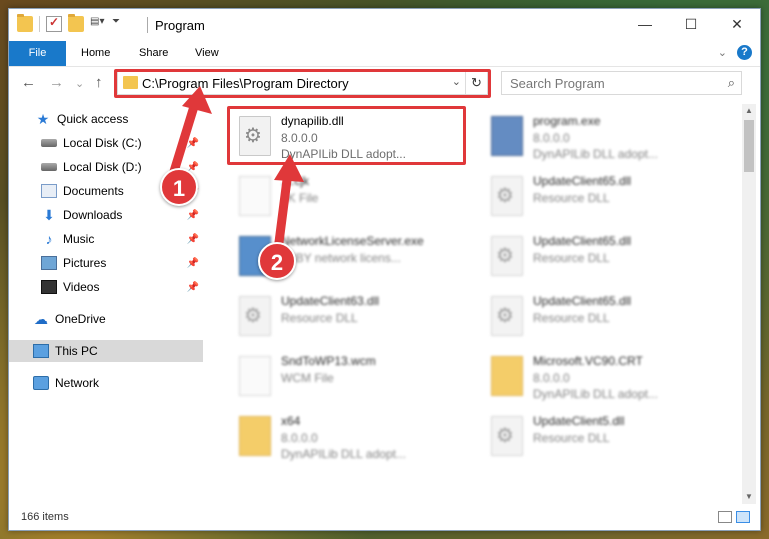  What do you see at coordinates (49, 214) in the screenshot?
I see `downloads-icon: ⬇` at bounding box center [49, 214].